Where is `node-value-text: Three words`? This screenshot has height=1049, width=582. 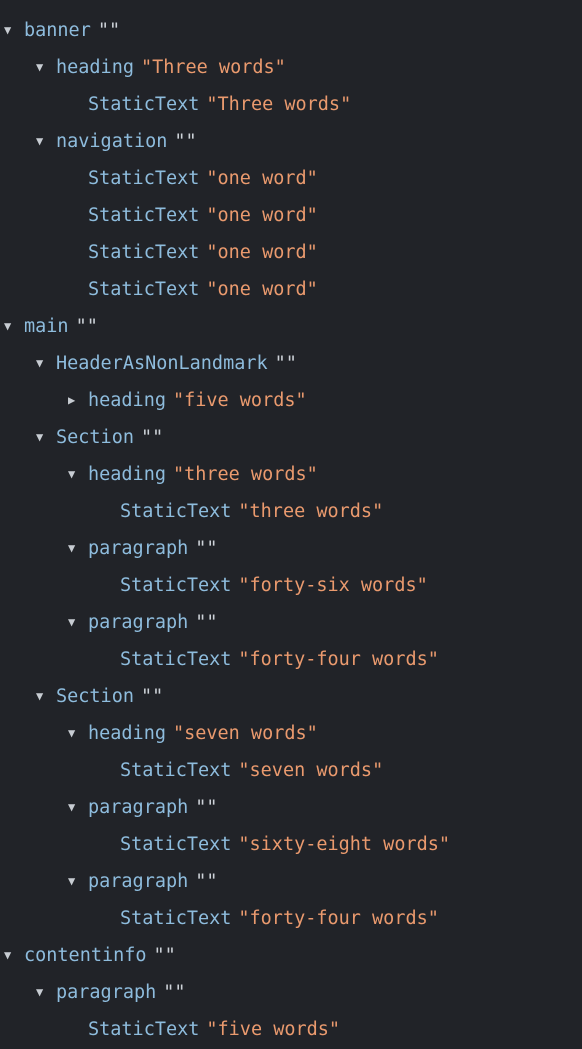 node-value-text: Three words is located at coordinates (213, 67).